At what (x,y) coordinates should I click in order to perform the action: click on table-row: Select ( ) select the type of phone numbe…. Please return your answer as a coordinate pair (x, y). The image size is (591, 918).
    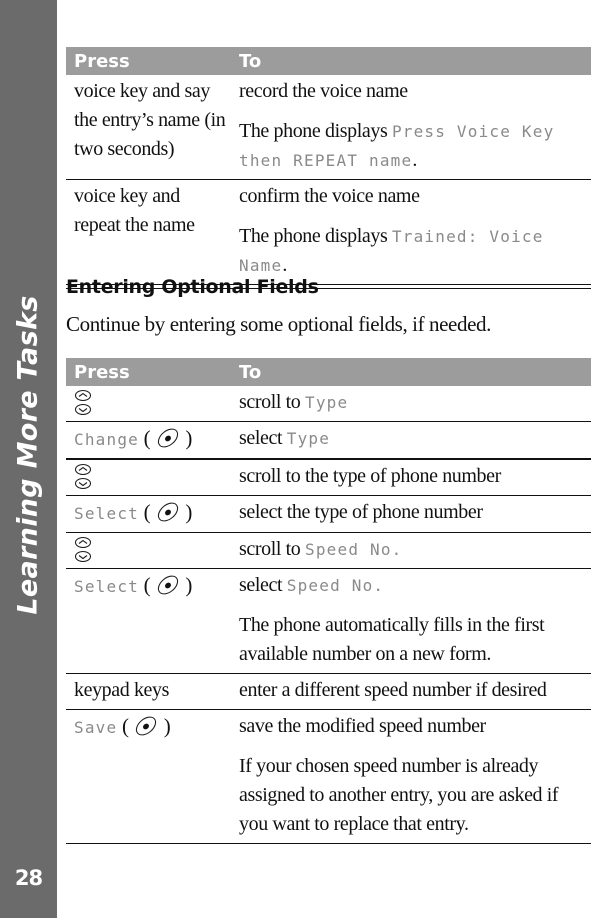
    Looking at the image, I should click on (328, 514).